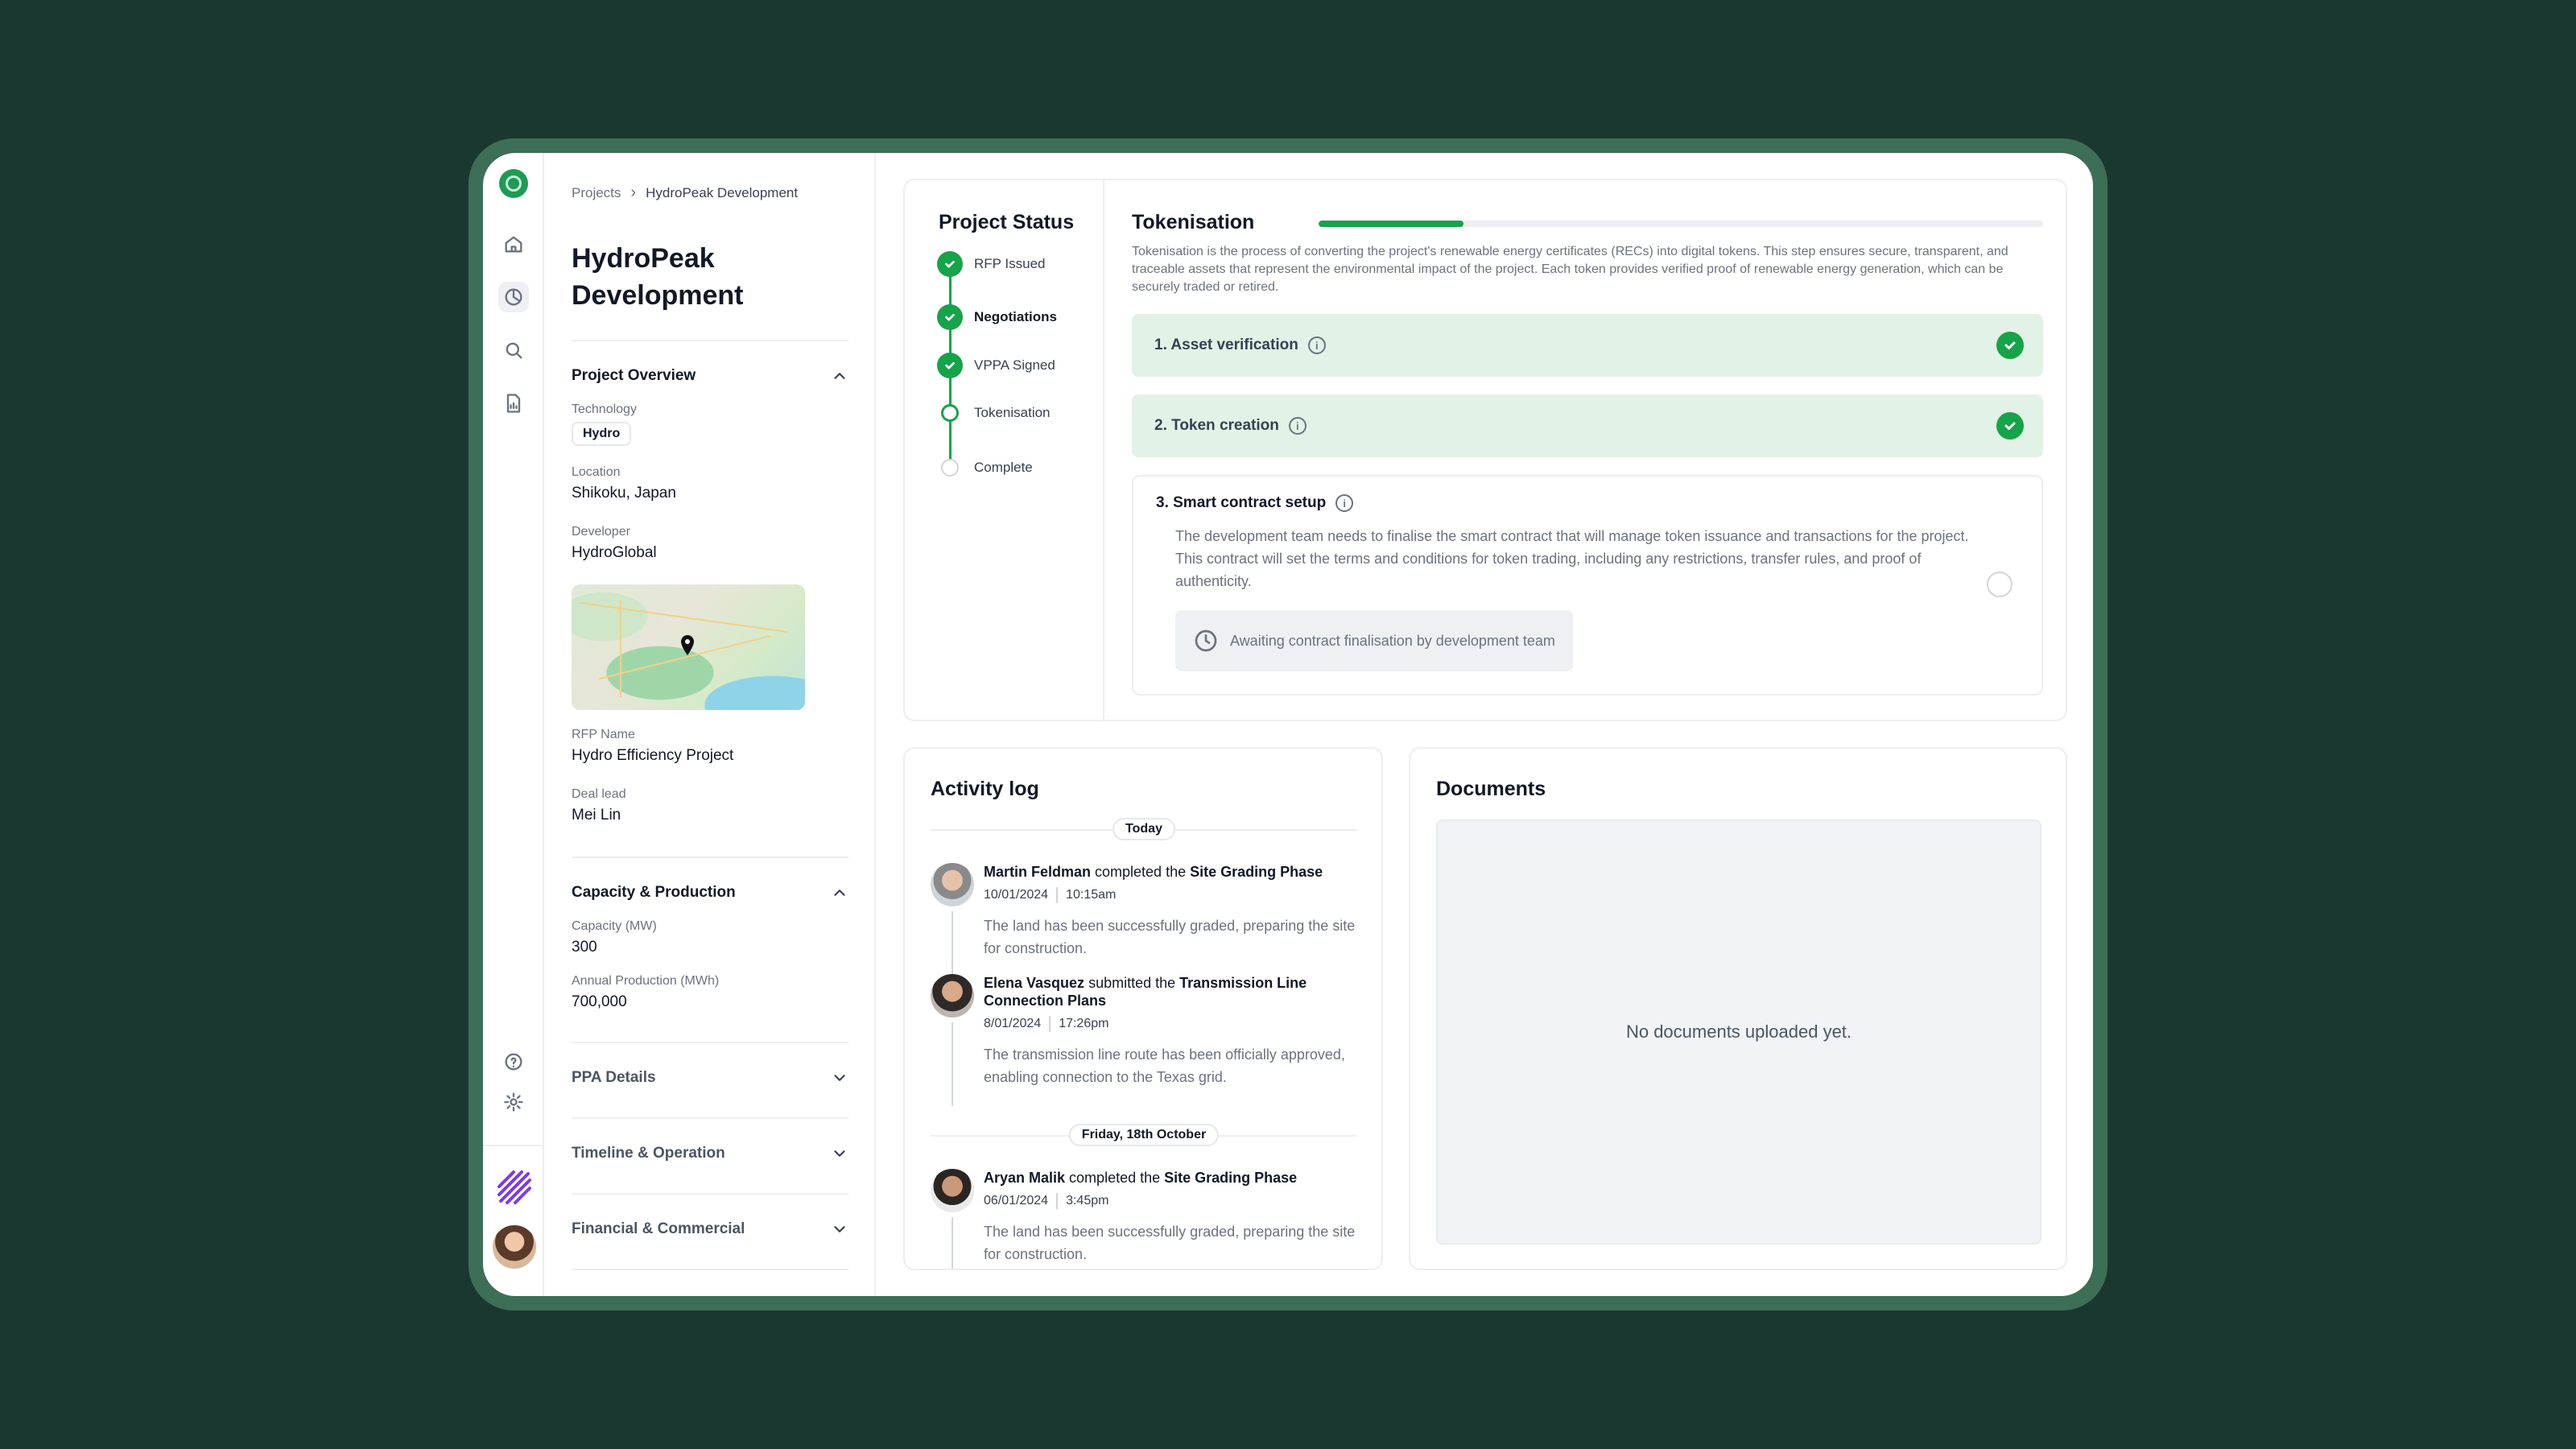 This screenshot has width=2576, height=1449. Describe the element at coordinates (1681, 224) in the screenshot. I see `tokenisation-progress-bar` at that location.